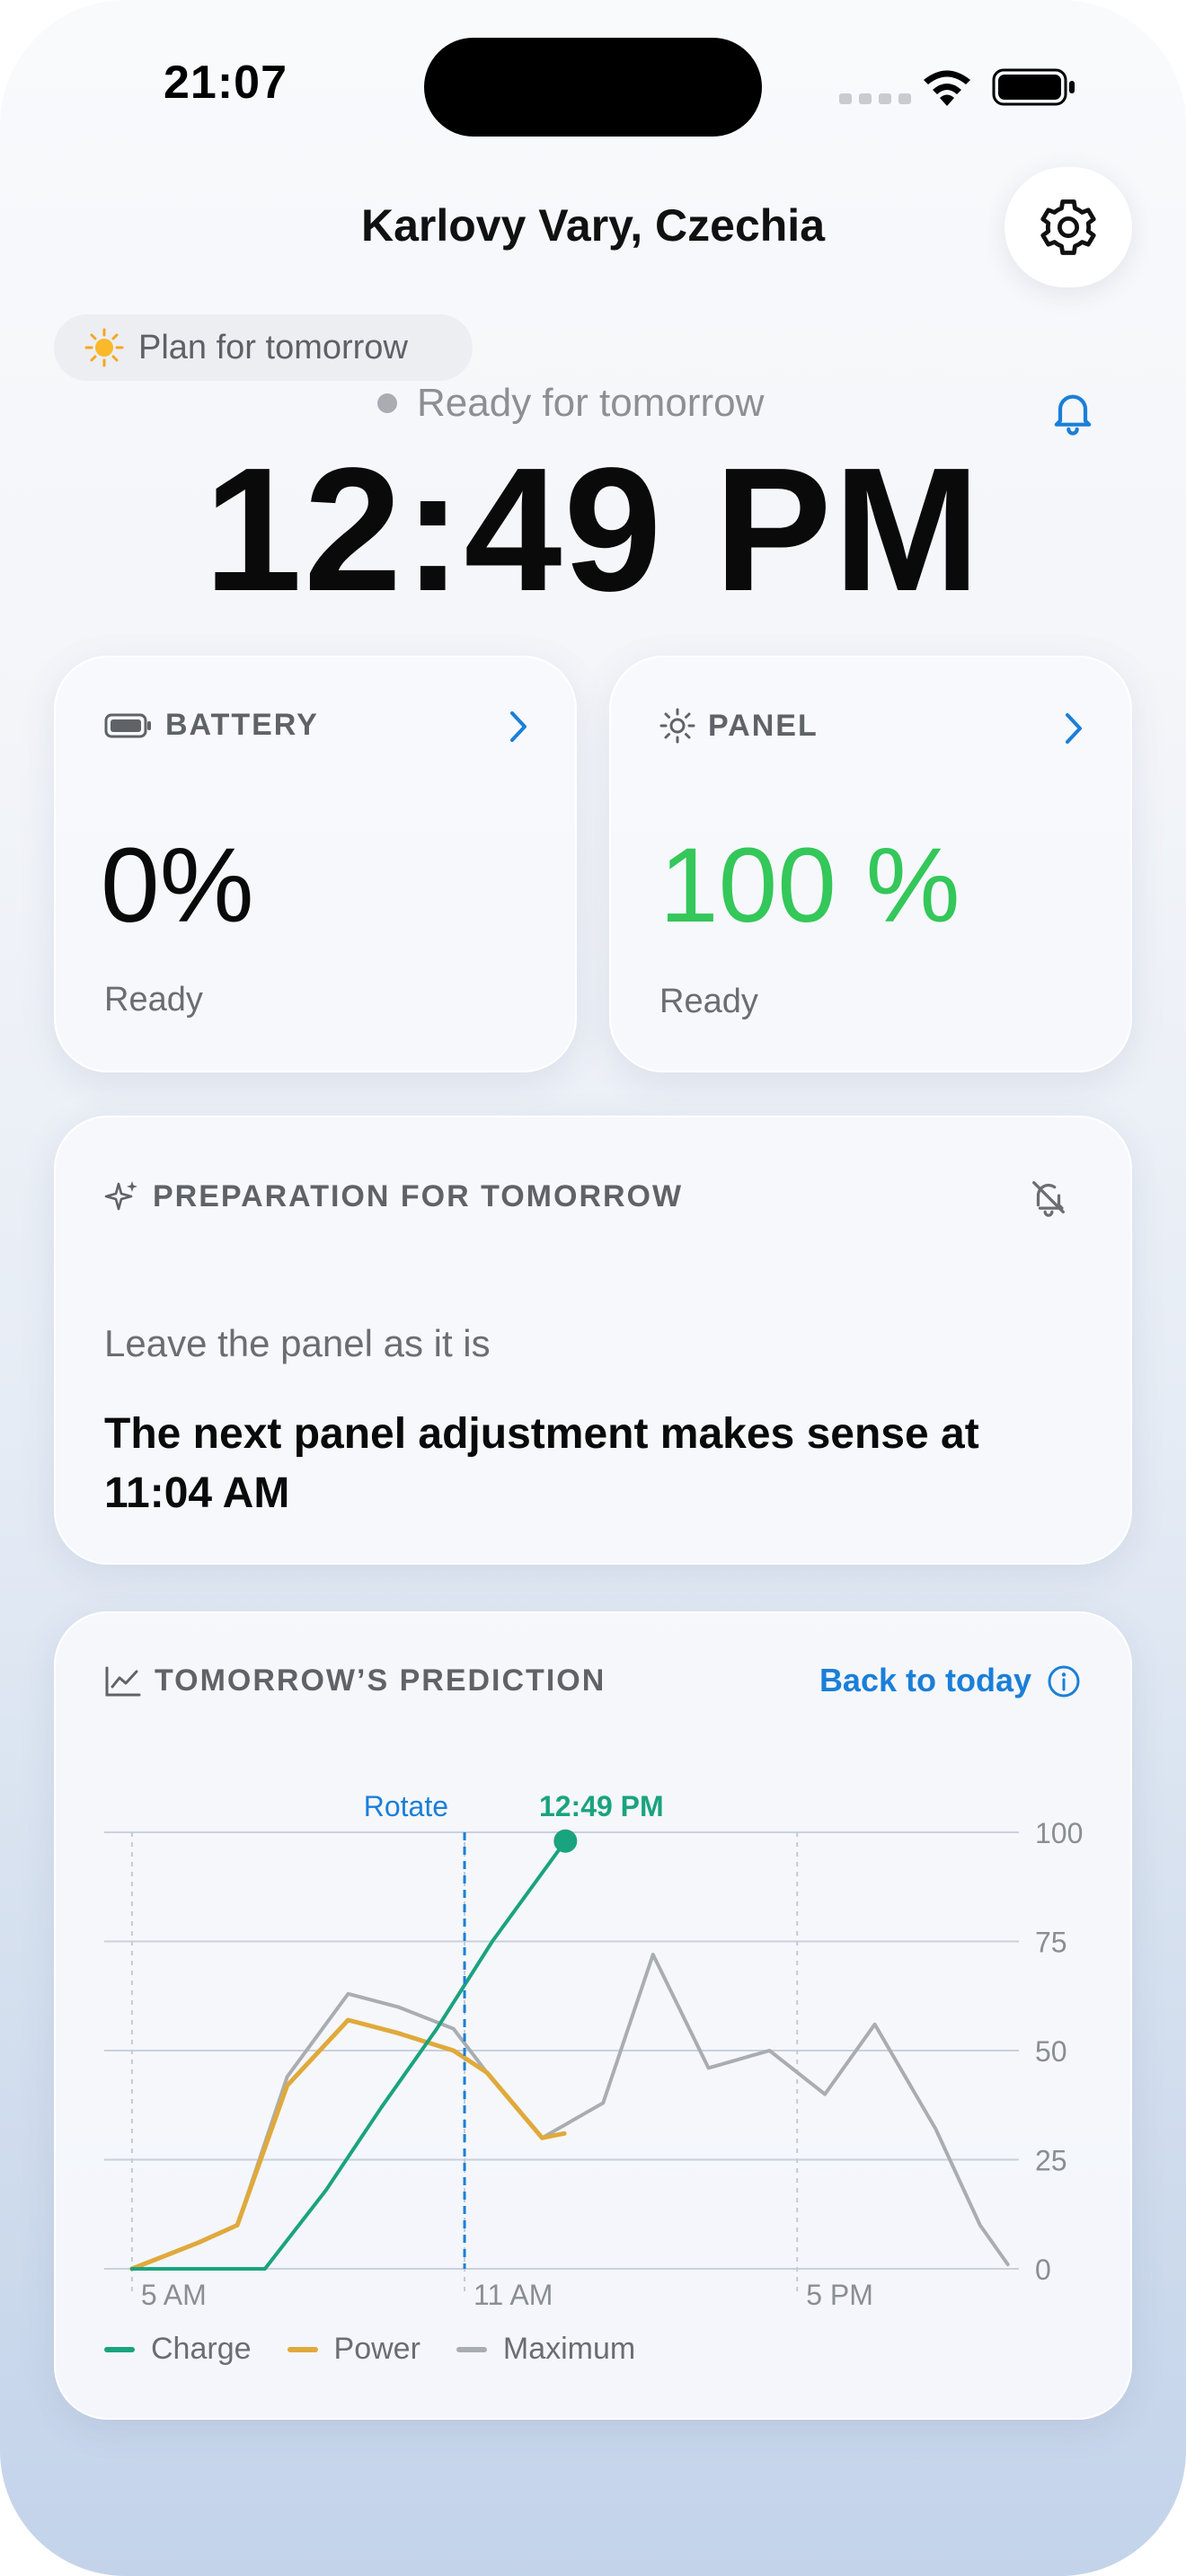 The width and height of the screenshot is (1186, 2576). I want to click on battery-state: Ready, so click(153, 1000).